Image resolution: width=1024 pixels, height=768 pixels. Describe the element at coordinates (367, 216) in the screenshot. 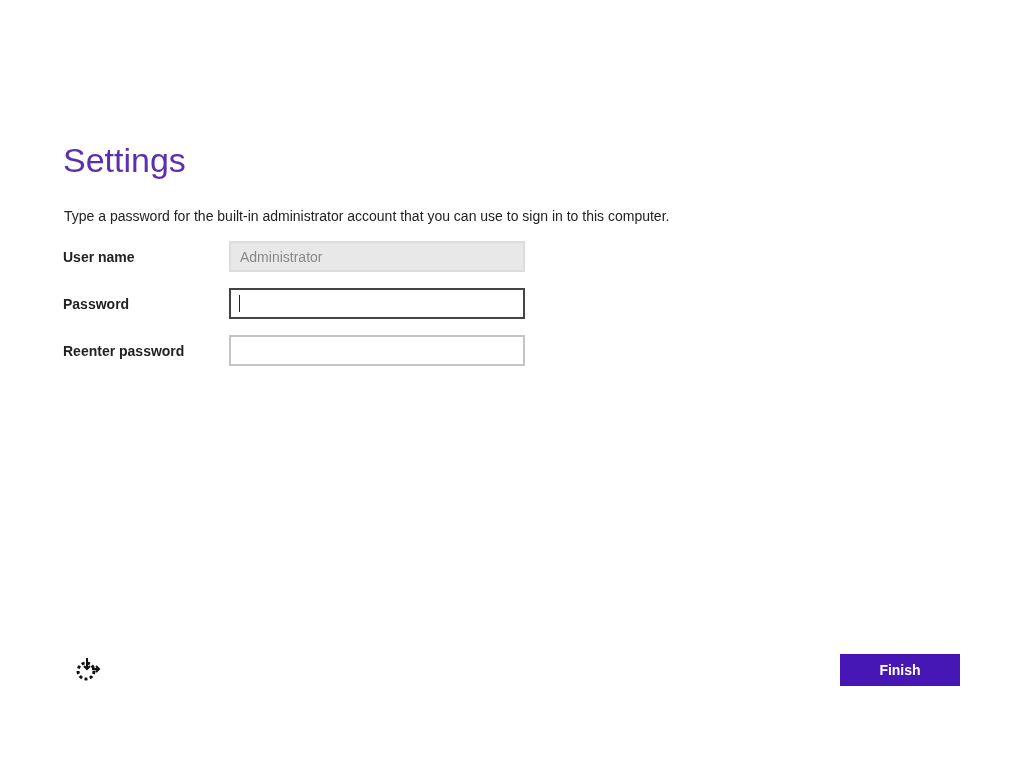

I see `instruction-text: Type a password for the built-in administrator account that you can use to sign in to this computer.` at that location.